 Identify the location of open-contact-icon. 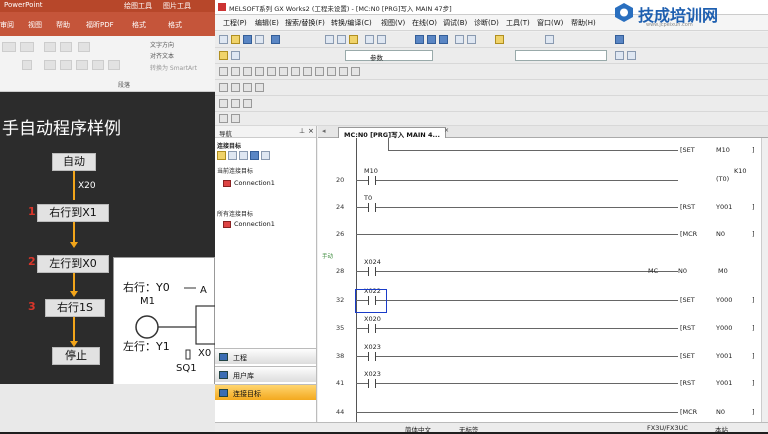
(223, 71).